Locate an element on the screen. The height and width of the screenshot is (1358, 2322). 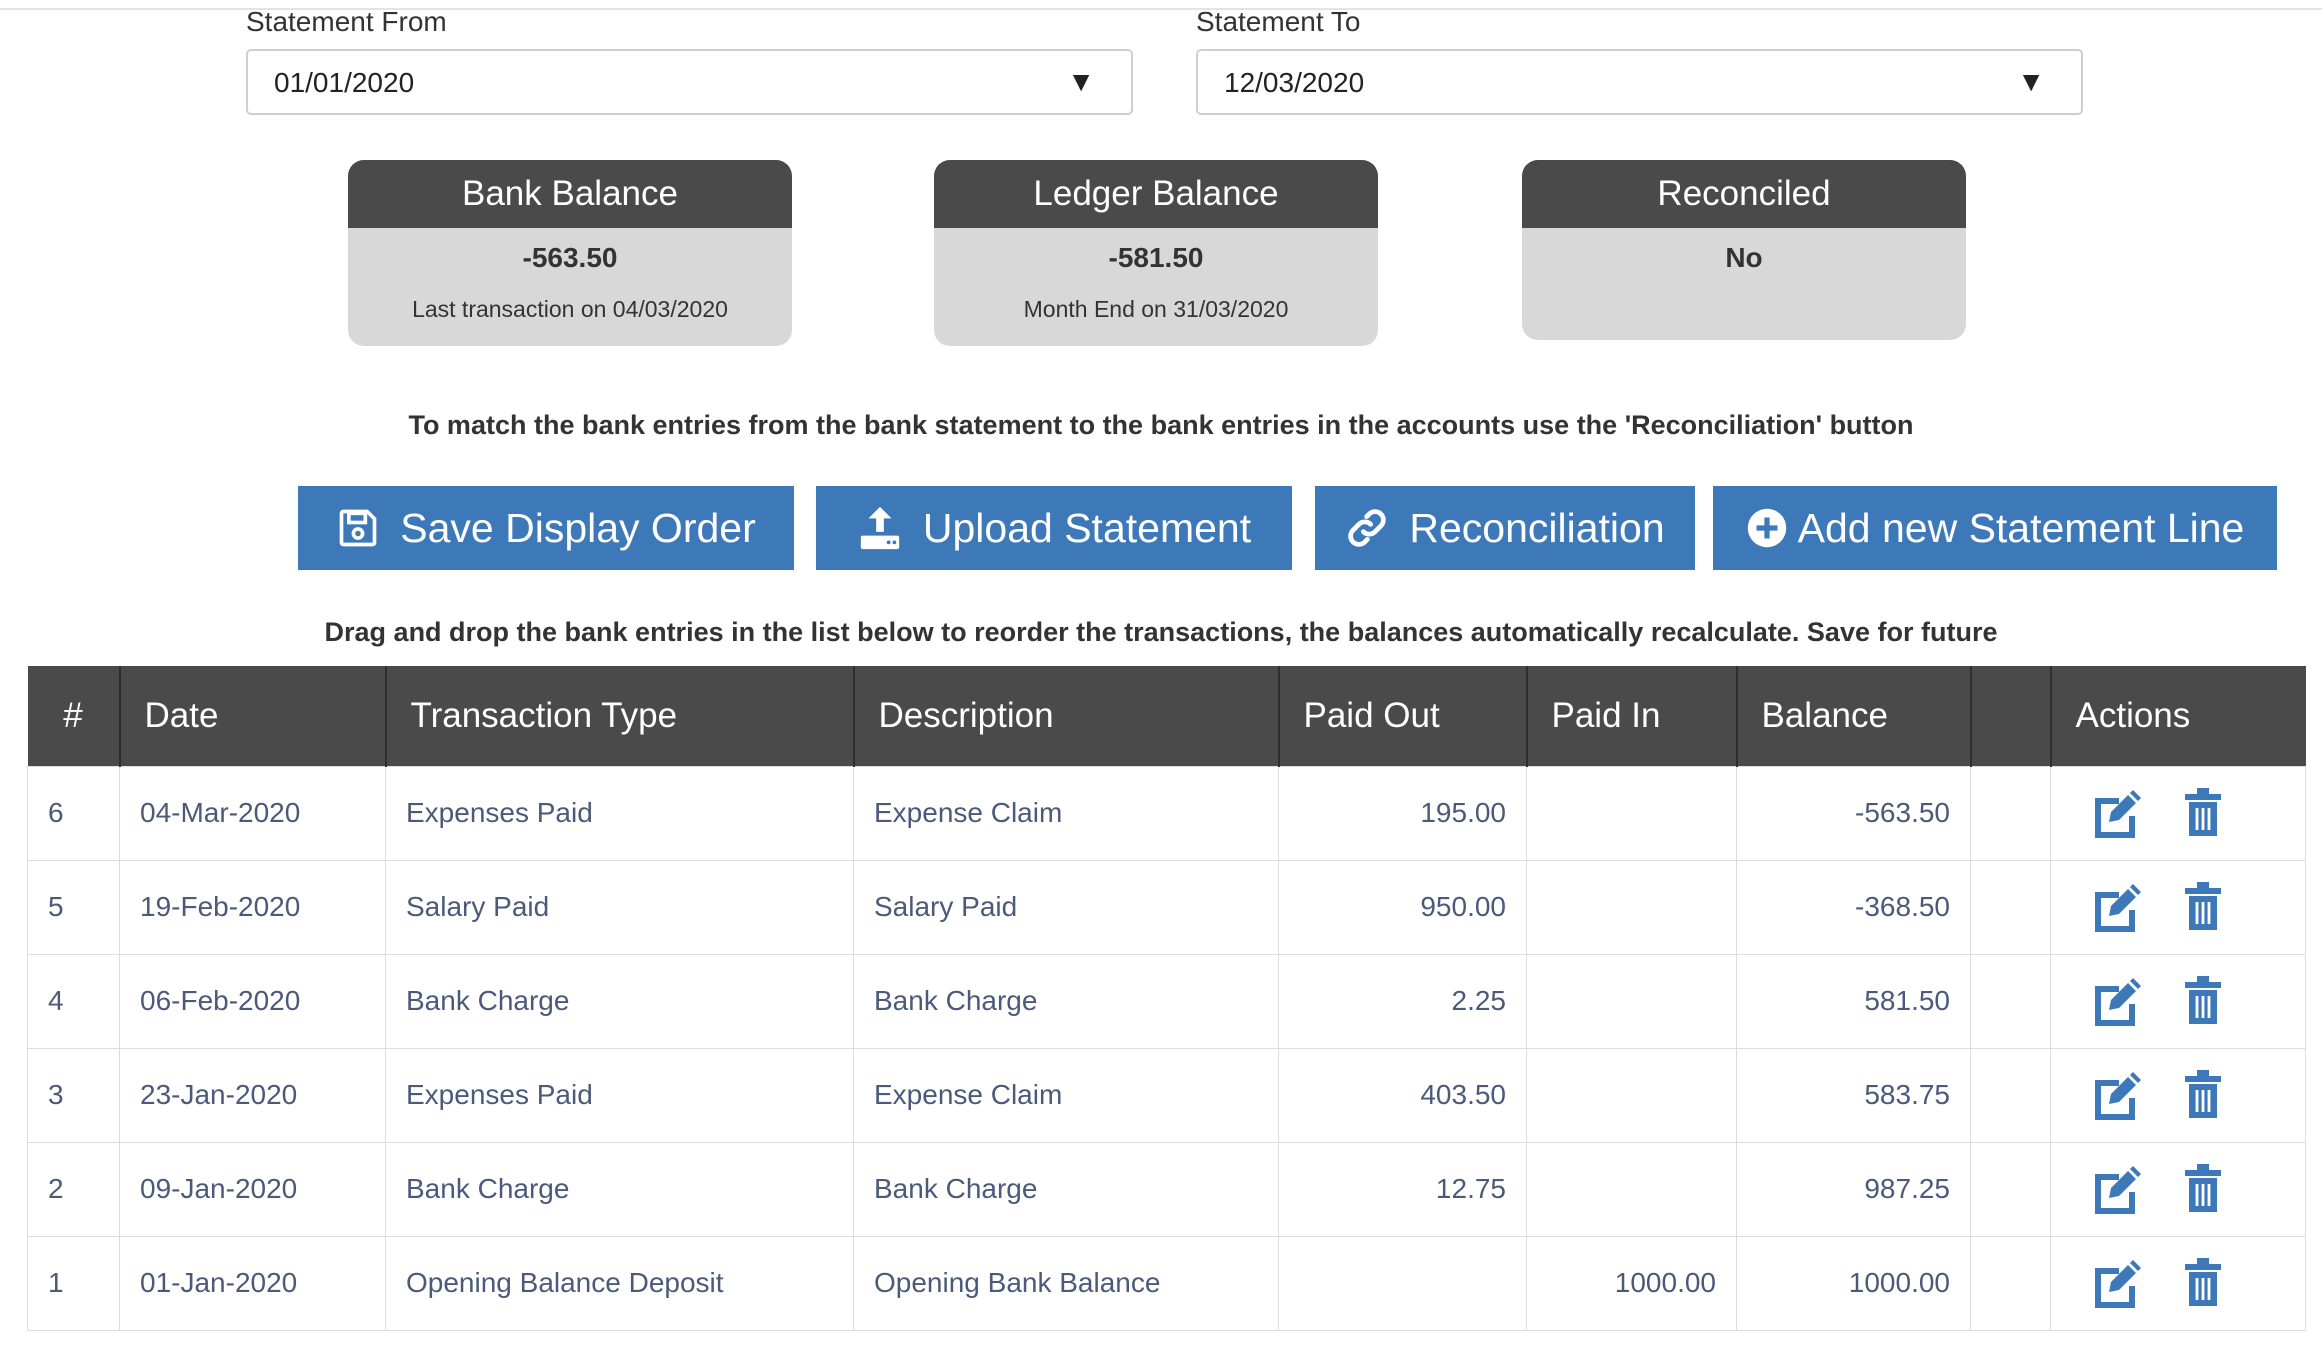
ledger-balance-title: Ledger Balance is located at coordinates (1156, 194).